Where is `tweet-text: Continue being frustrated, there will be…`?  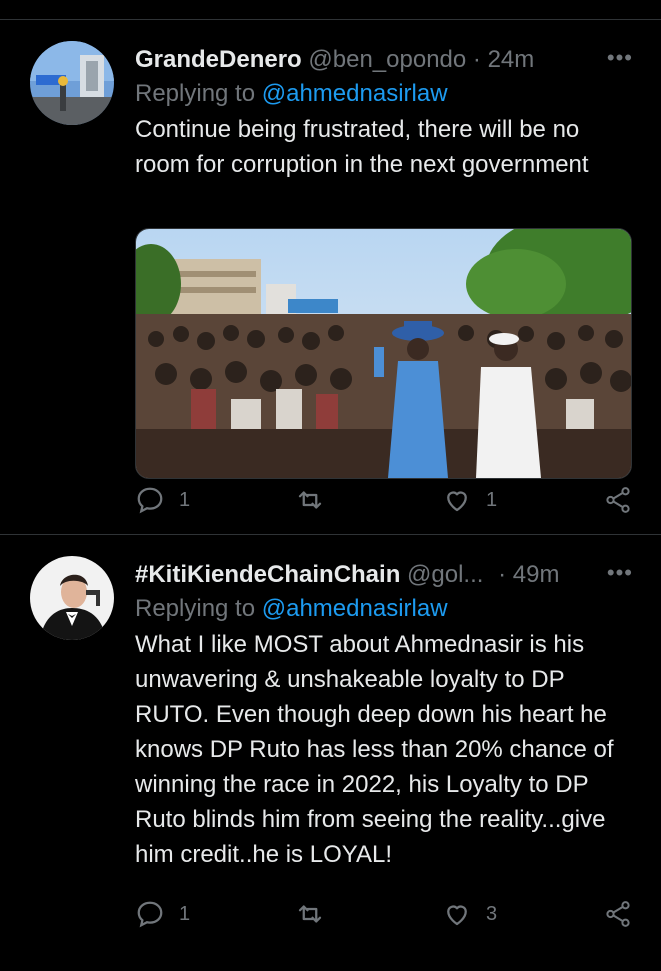
tweet-text: Continue being frustrated, there will be… is located at coordinates (362, 147).